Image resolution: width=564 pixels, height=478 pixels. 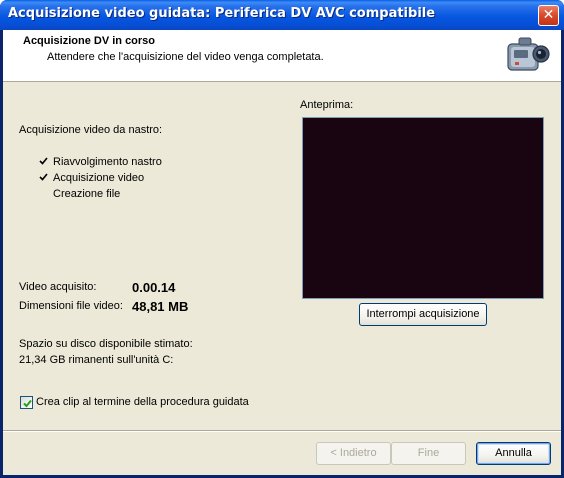 What do you see at coordinates (353, 453) in the screenshot?
I see `back-button: < Indietro` at bounding box center [353, 453].